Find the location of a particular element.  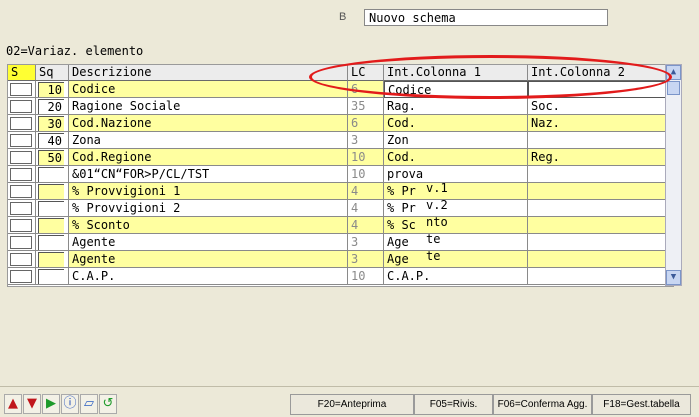

column1-cell: % Pr v.1 is located at coordinates (456, 191).